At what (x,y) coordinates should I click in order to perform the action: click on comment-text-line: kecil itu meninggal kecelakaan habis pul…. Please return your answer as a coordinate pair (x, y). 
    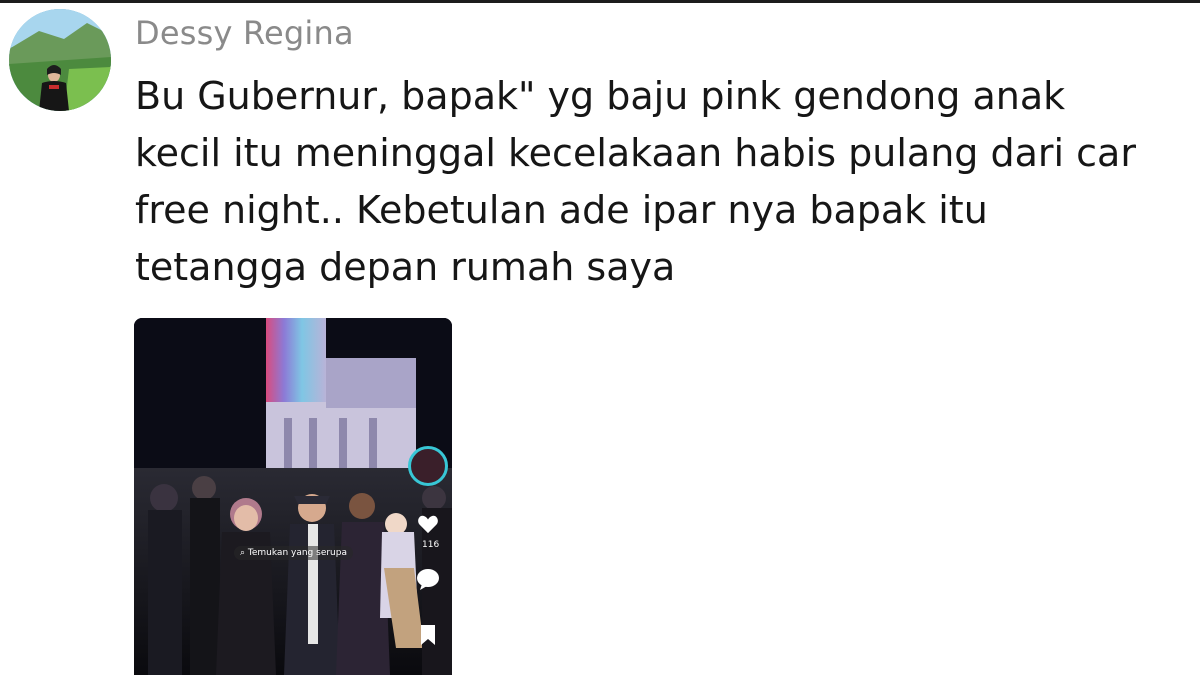
    Looking at the image, I should click on (635, 153).